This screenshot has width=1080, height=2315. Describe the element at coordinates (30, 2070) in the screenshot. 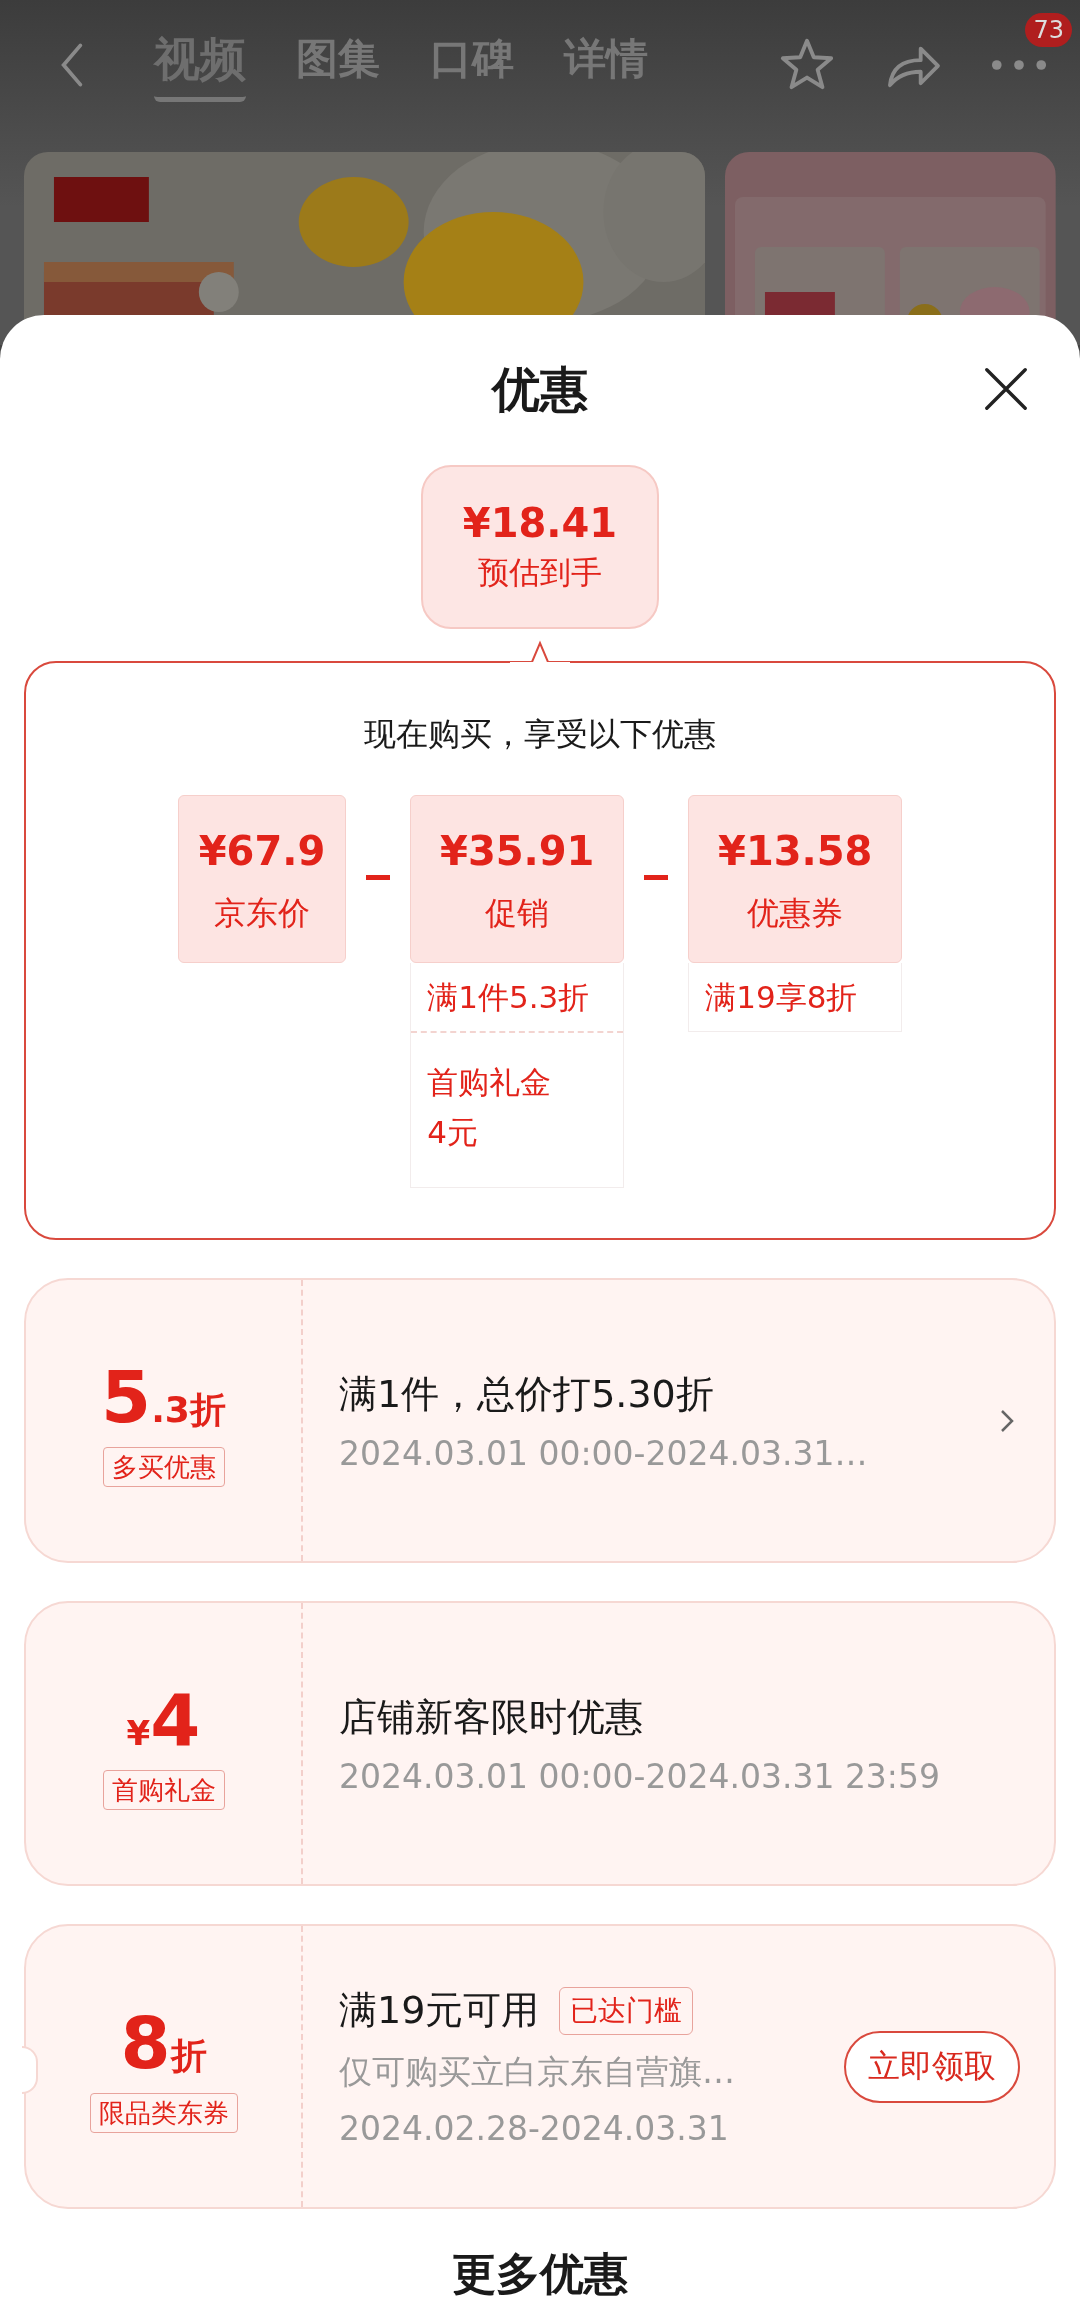

I see `ticket-notch` at that location.